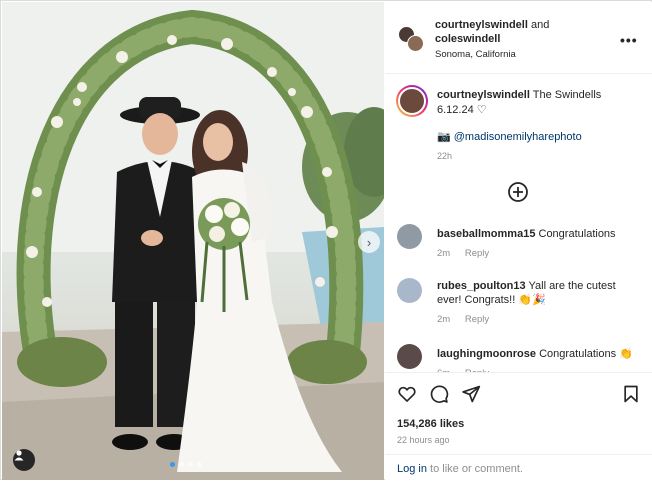  What do you see at coordinates (412, 101) in the screenshot?
I see `caption-avatar` at bounding box center [412, 101].